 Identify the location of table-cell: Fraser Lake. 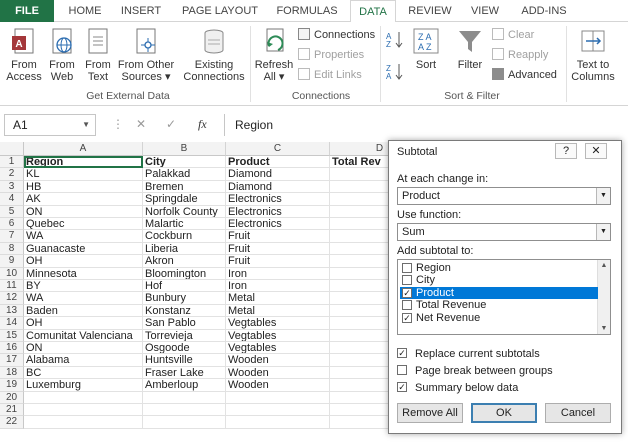
(184, 373).